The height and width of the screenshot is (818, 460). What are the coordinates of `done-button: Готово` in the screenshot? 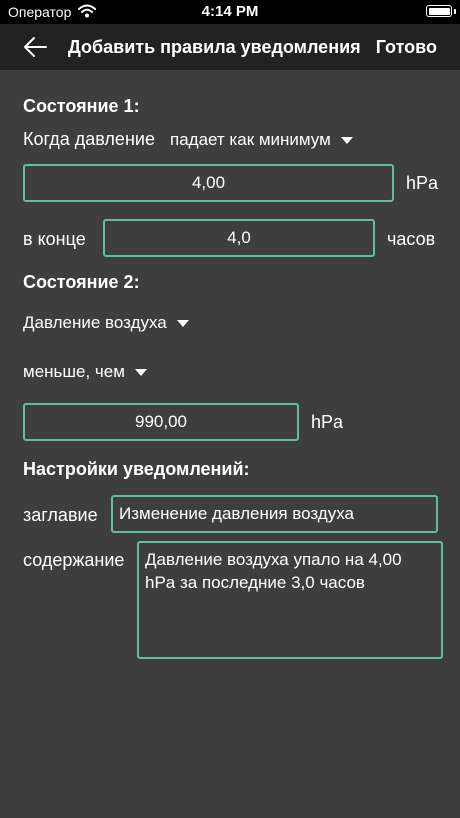 It's located at (406, 47).